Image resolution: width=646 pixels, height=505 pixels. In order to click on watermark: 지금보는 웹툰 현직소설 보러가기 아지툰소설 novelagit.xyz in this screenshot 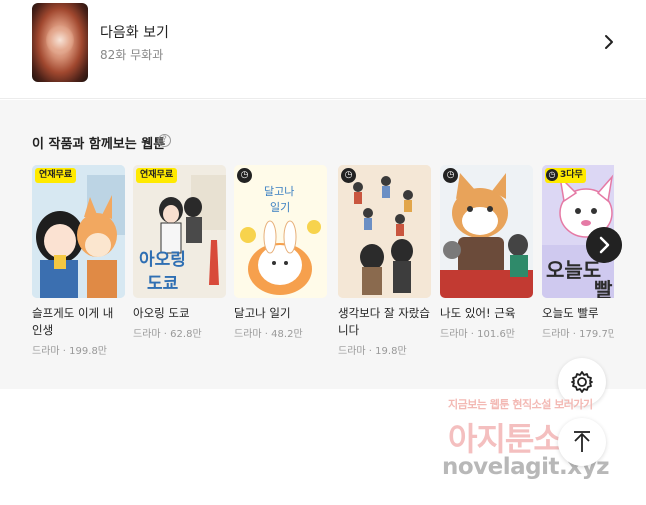, I will do `click(540, 439)`.